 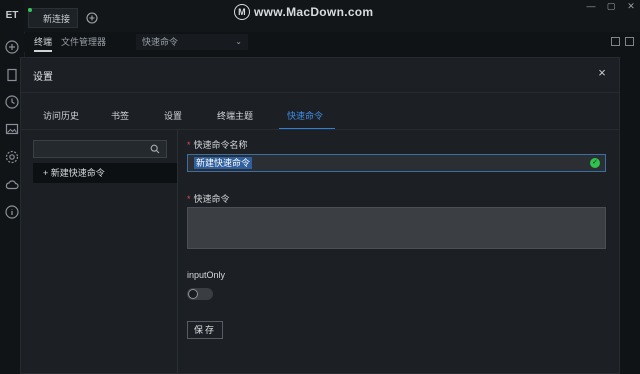 What do you see at coordinates (43, 43) in the screenshot?
I see `tab-terminal: 终端` at bounding box center [43, 43].